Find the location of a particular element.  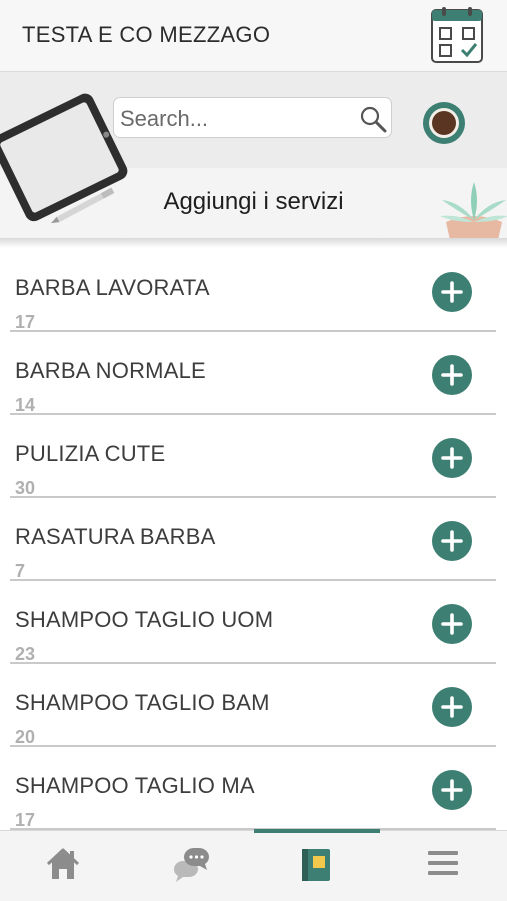

coffee-cup-icon is located at coordinates (444, 123).